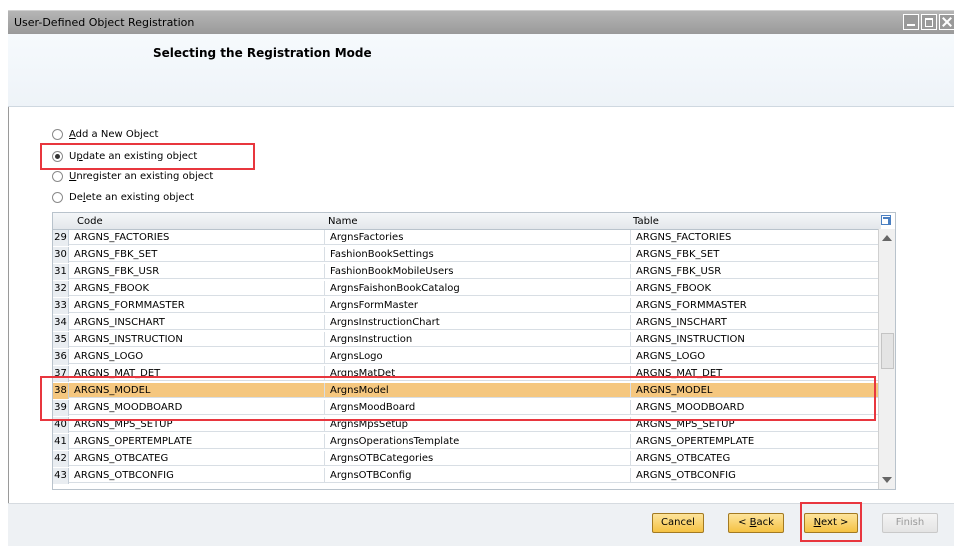  I want to click on row-number: 38, so click(61, 391).